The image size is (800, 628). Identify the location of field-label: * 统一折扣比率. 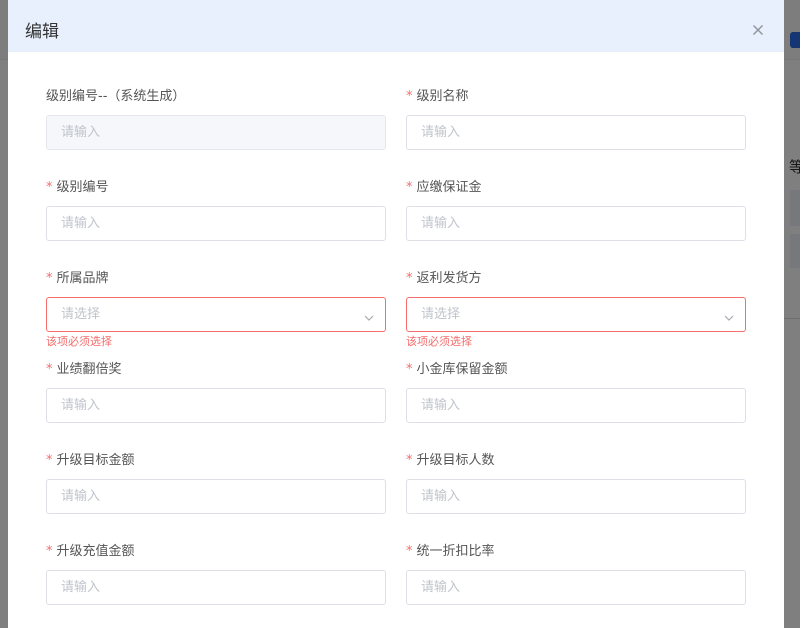
(450, 551).